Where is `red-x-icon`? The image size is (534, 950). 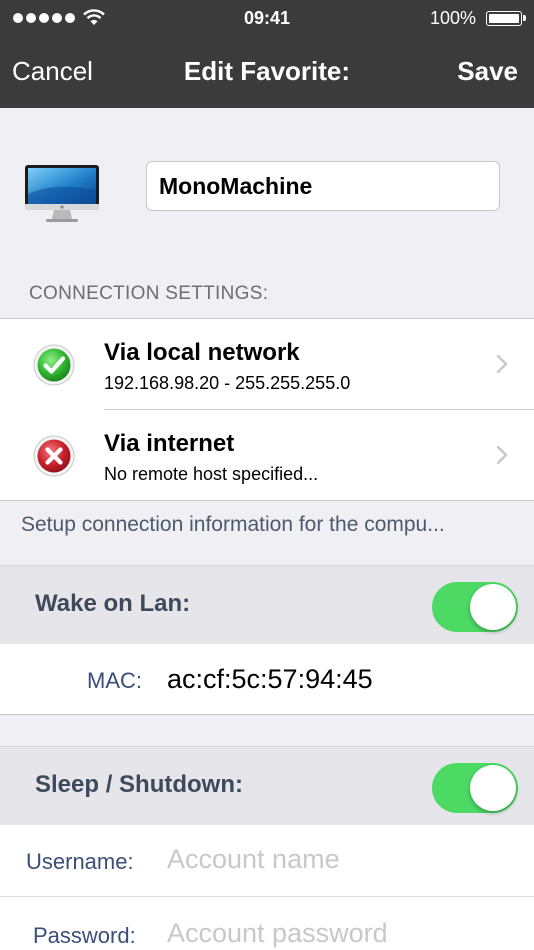 red-x-icon is located at coordinates (54, 456).